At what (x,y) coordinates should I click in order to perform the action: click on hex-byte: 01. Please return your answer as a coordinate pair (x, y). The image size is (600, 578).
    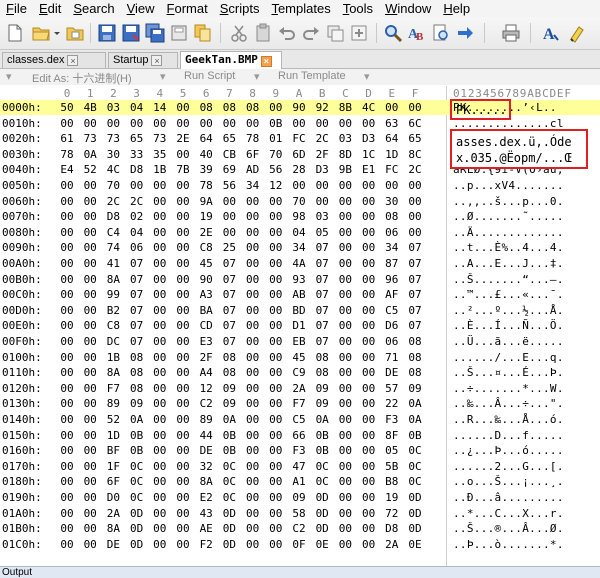
    Looking at the image, I should click on (276, 138).